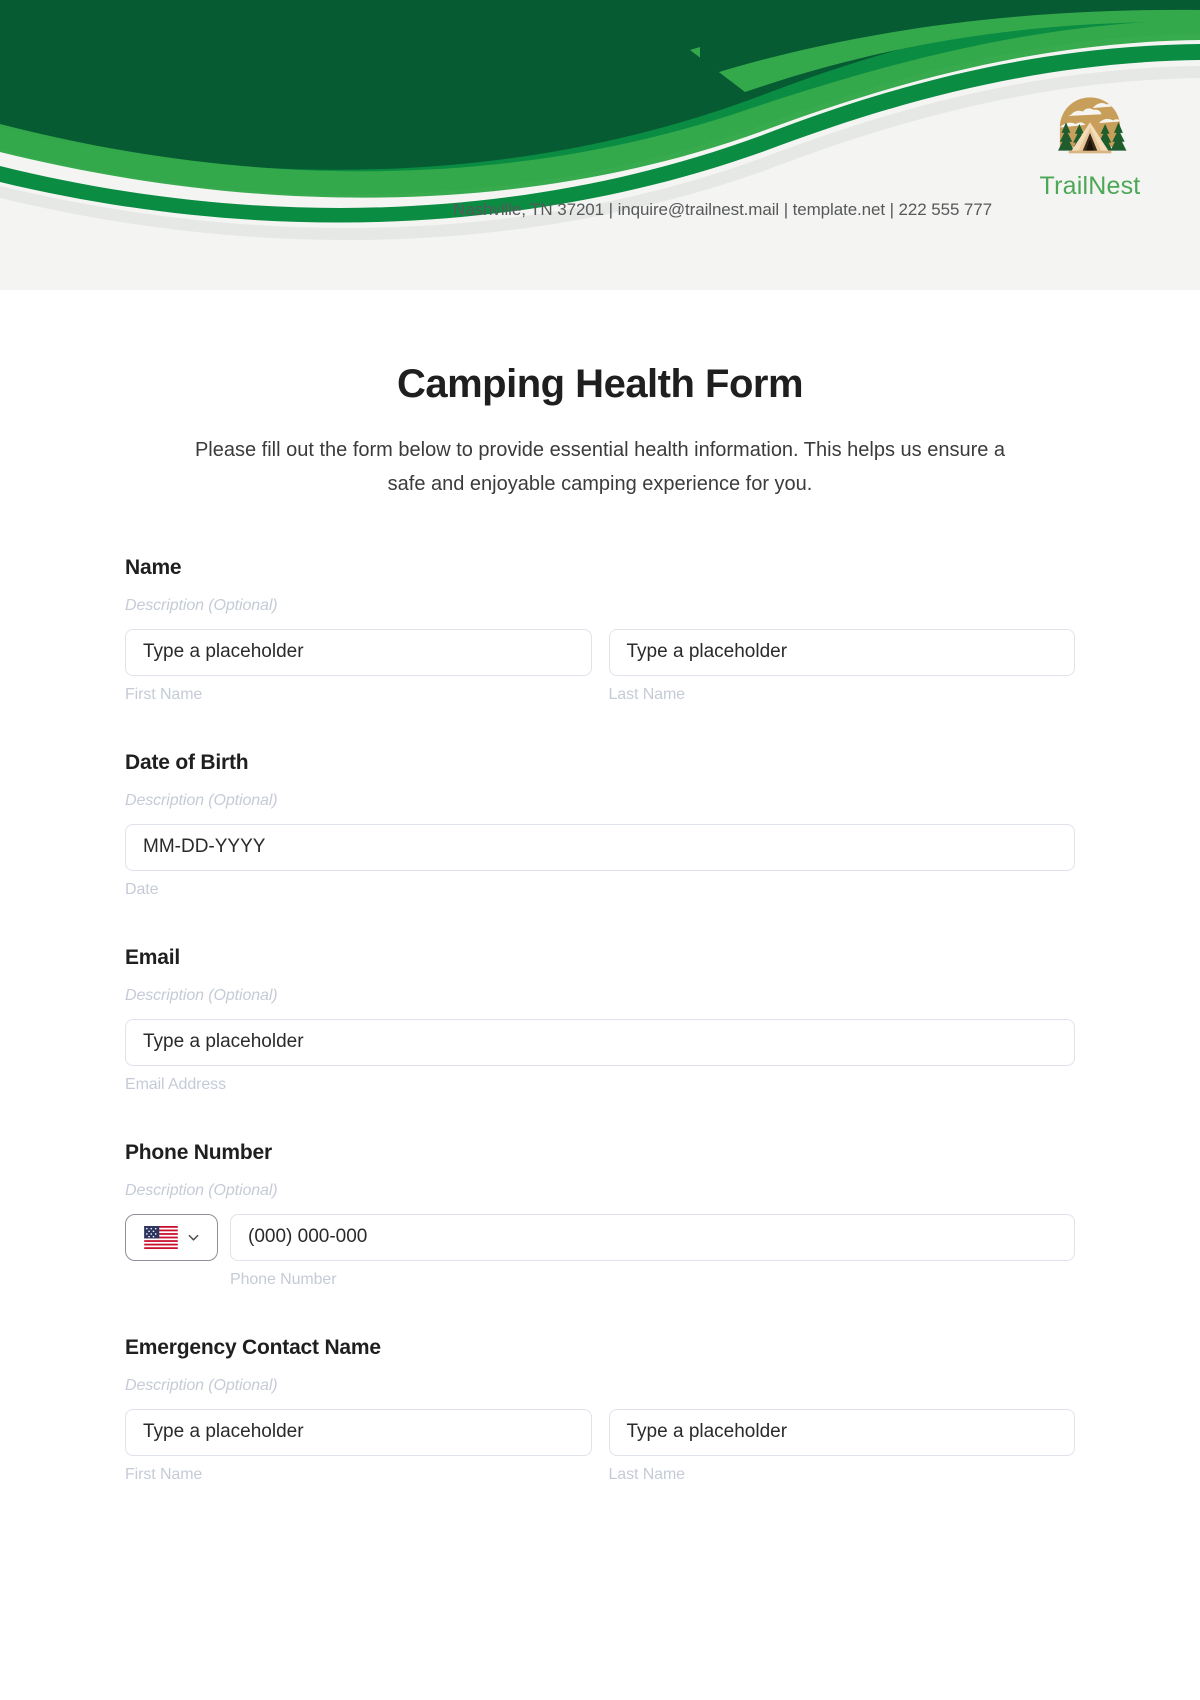  I want to click on field-label: Phone Number, so click(198, 1152).